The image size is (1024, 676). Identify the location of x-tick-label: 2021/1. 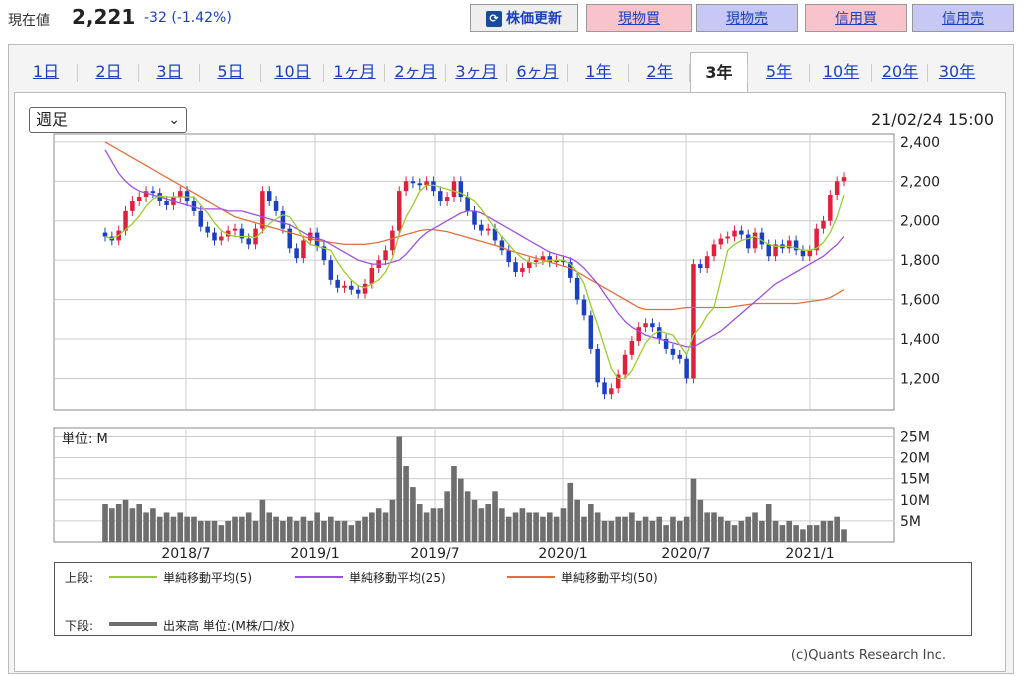
(809, 554).